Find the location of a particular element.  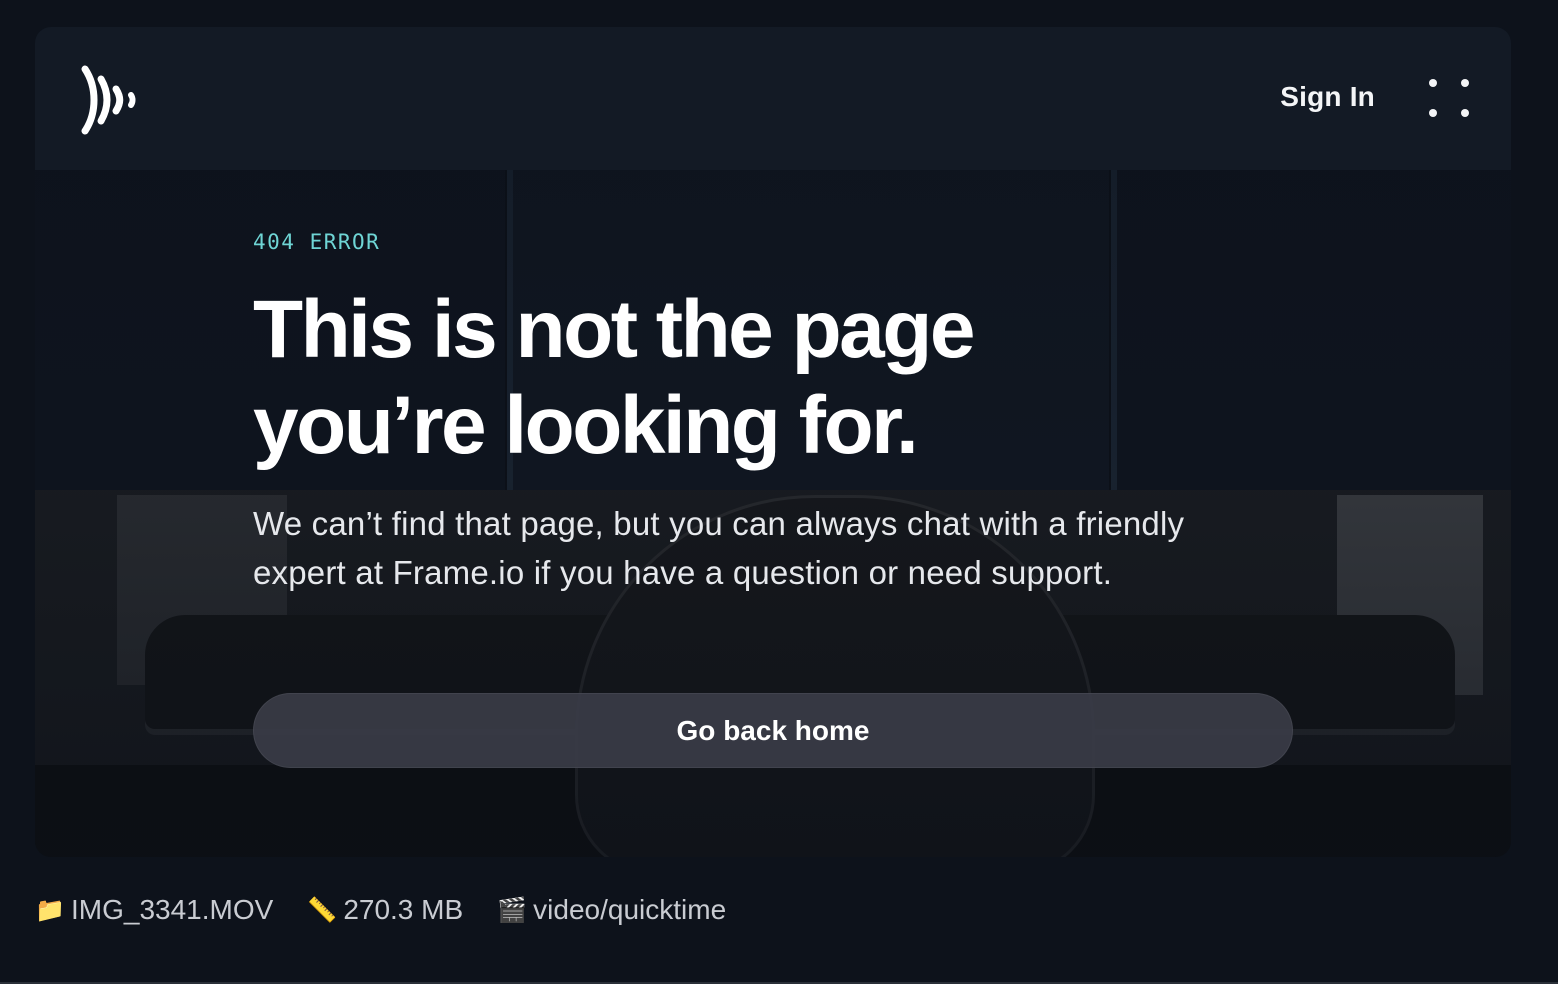

file-size: 📏 270.3 MB is located at coordinates (385, 910).